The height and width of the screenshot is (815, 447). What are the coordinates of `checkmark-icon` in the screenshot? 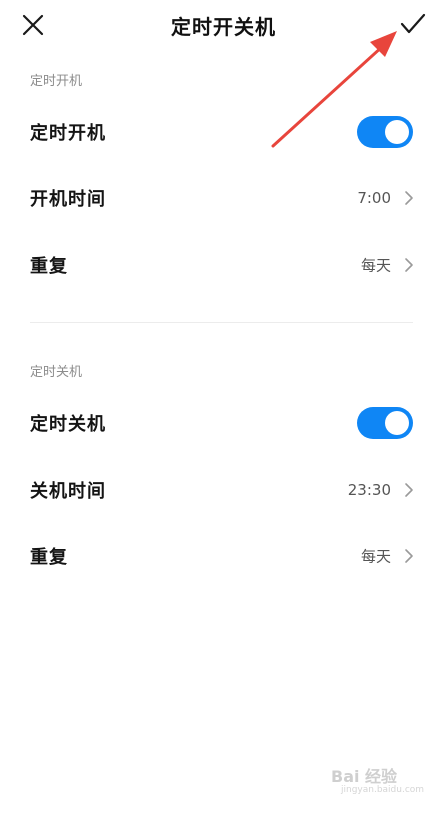 It's located at (413, 23).